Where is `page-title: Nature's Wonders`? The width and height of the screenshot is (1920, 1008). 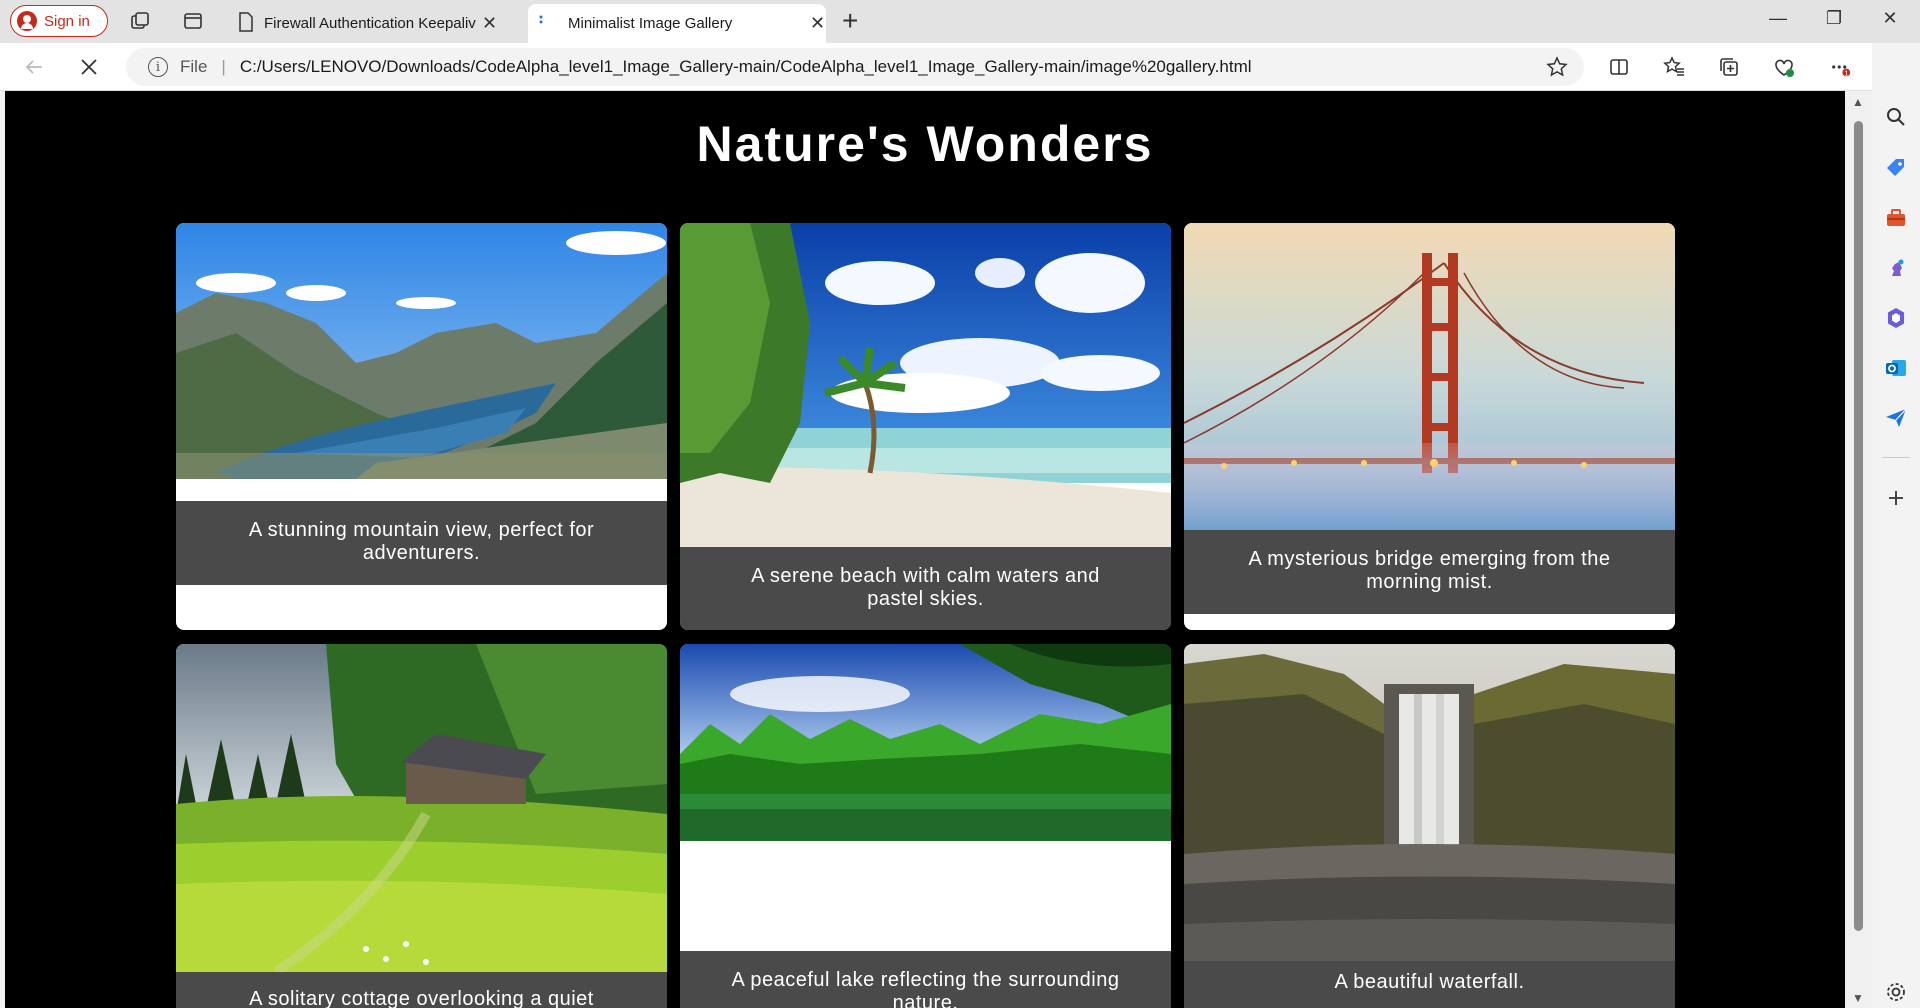
page-title: Nature's Wonders is located at coordinates (925, 144).